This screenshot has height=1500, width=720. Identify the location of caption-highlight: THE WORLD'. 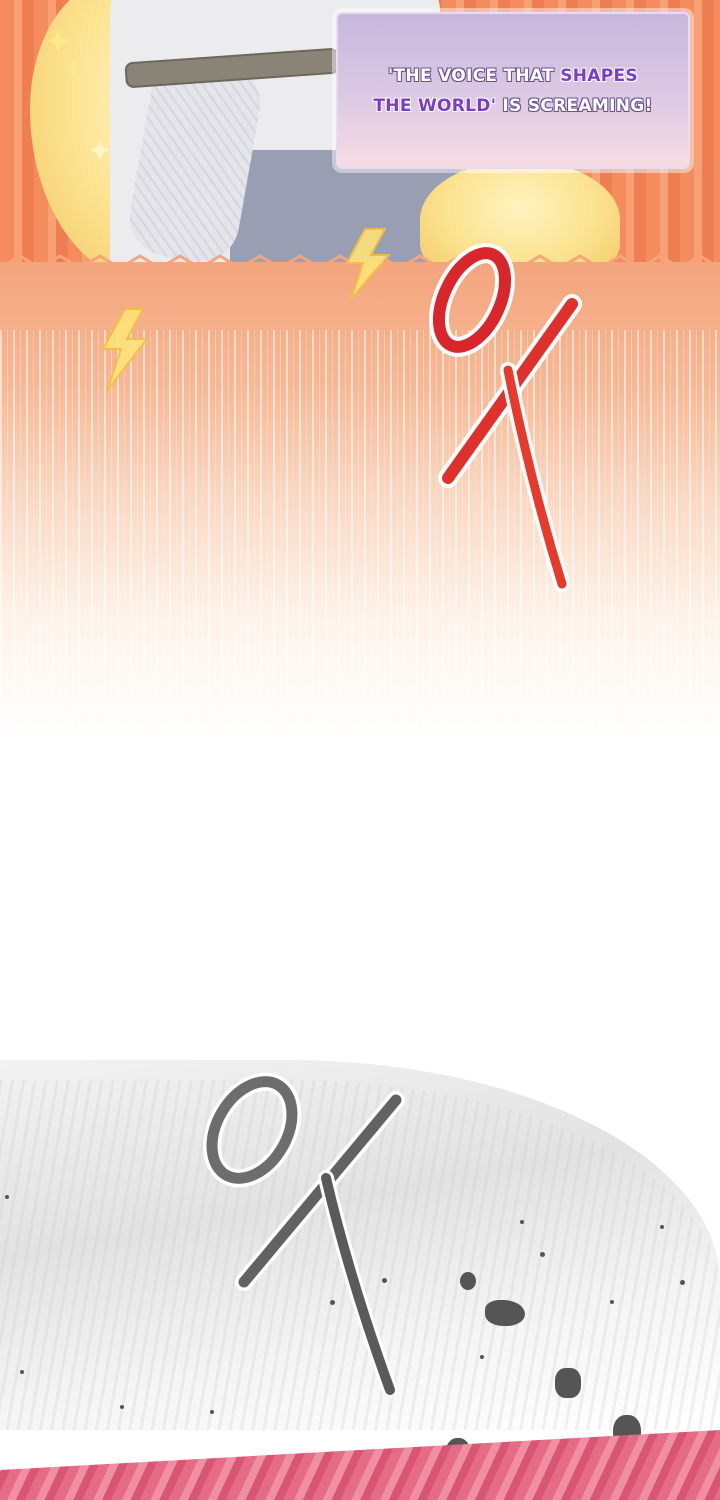
(435, 105).